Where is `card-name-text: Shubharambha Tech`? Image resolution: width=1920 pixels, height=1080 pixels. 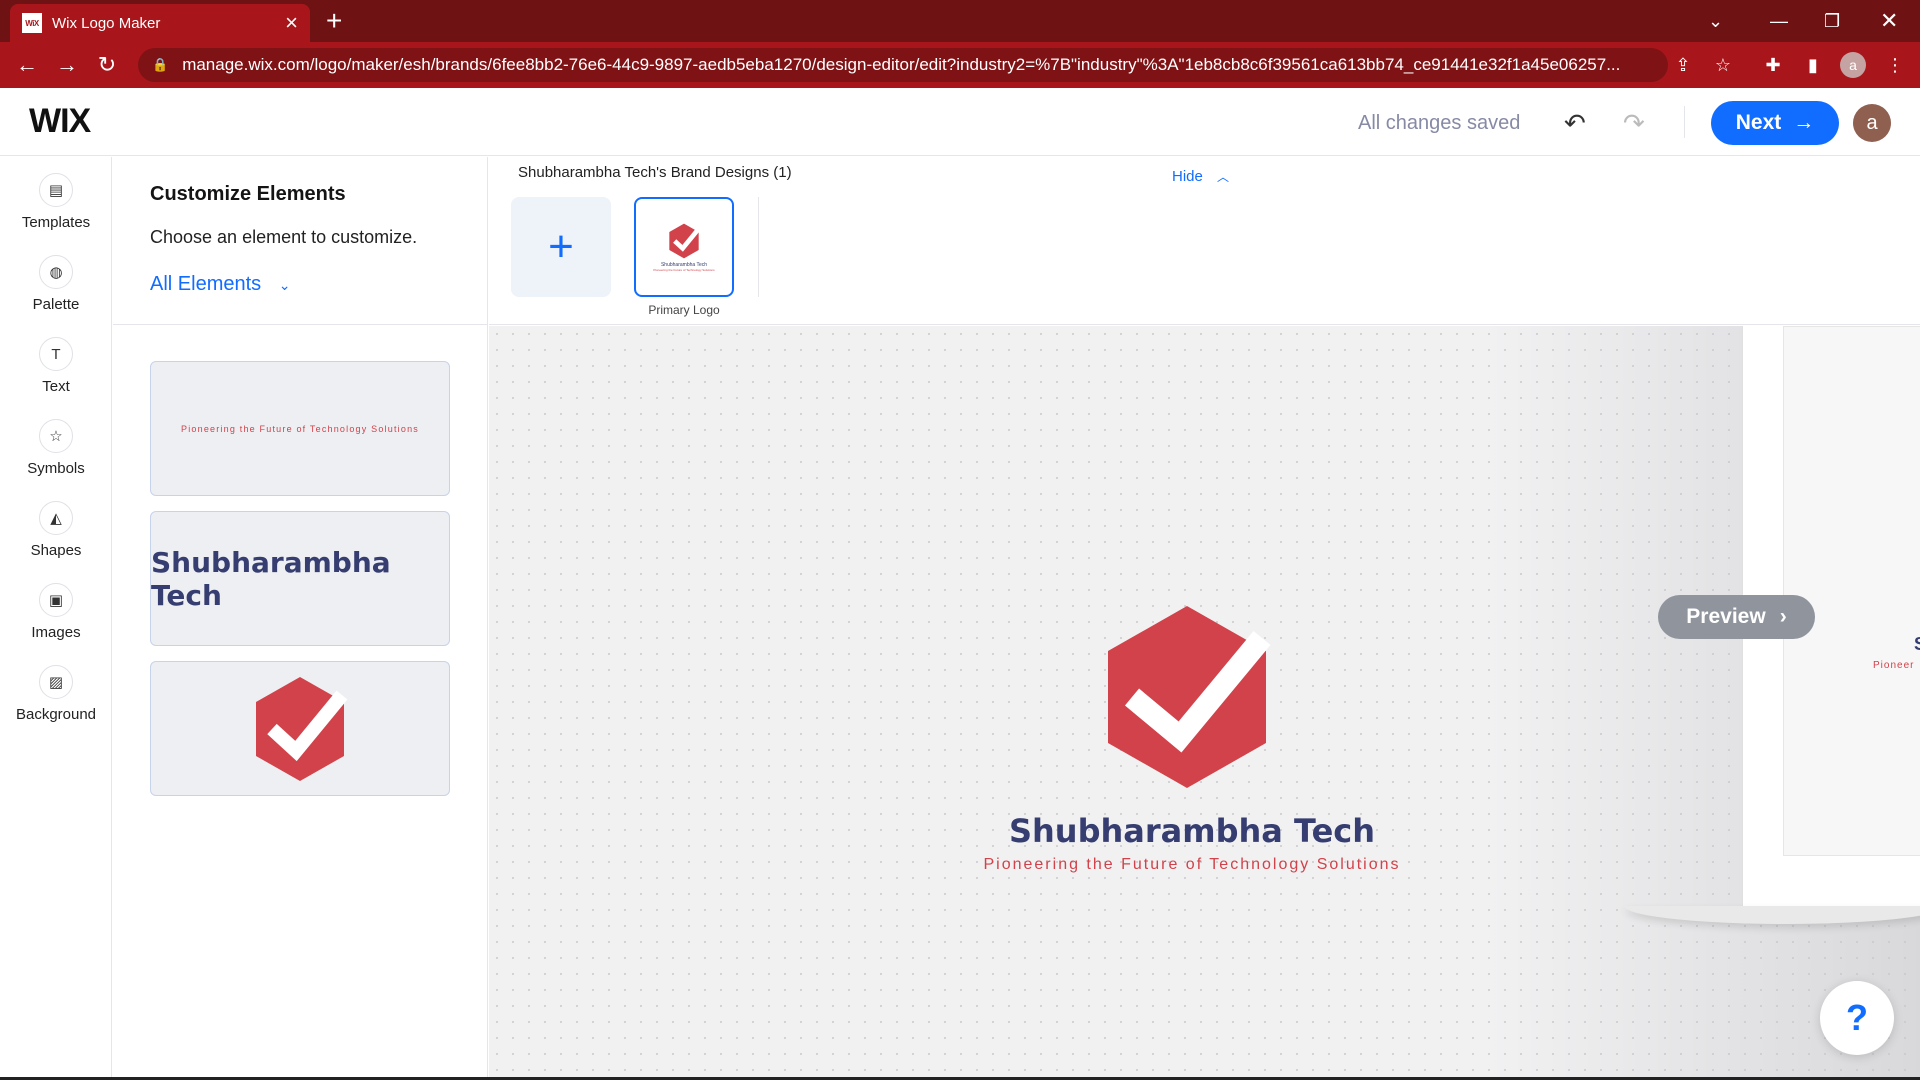
card-name-text: Shubharambha Tech is located at coordinates (271, 578).